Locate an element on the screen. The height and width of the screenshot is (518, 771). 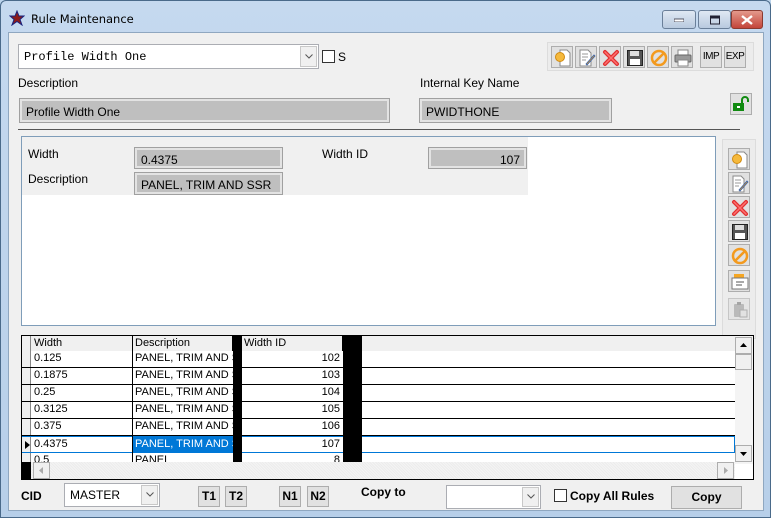
detail-description-field: PANEL, TRIM AND SSR is located at coordinates (208, 183).